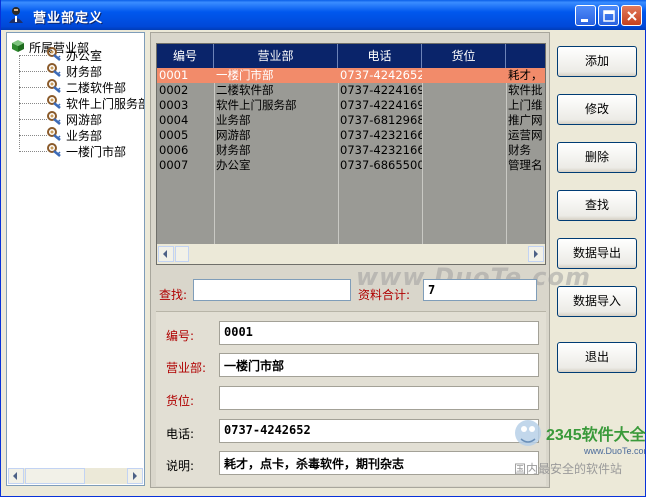 The width and height of the screenshot is (646, 497). Describe the element at coordinates (96, 151) in the screenshot. I see `tree-item-label: 一楼门市部` at that location.